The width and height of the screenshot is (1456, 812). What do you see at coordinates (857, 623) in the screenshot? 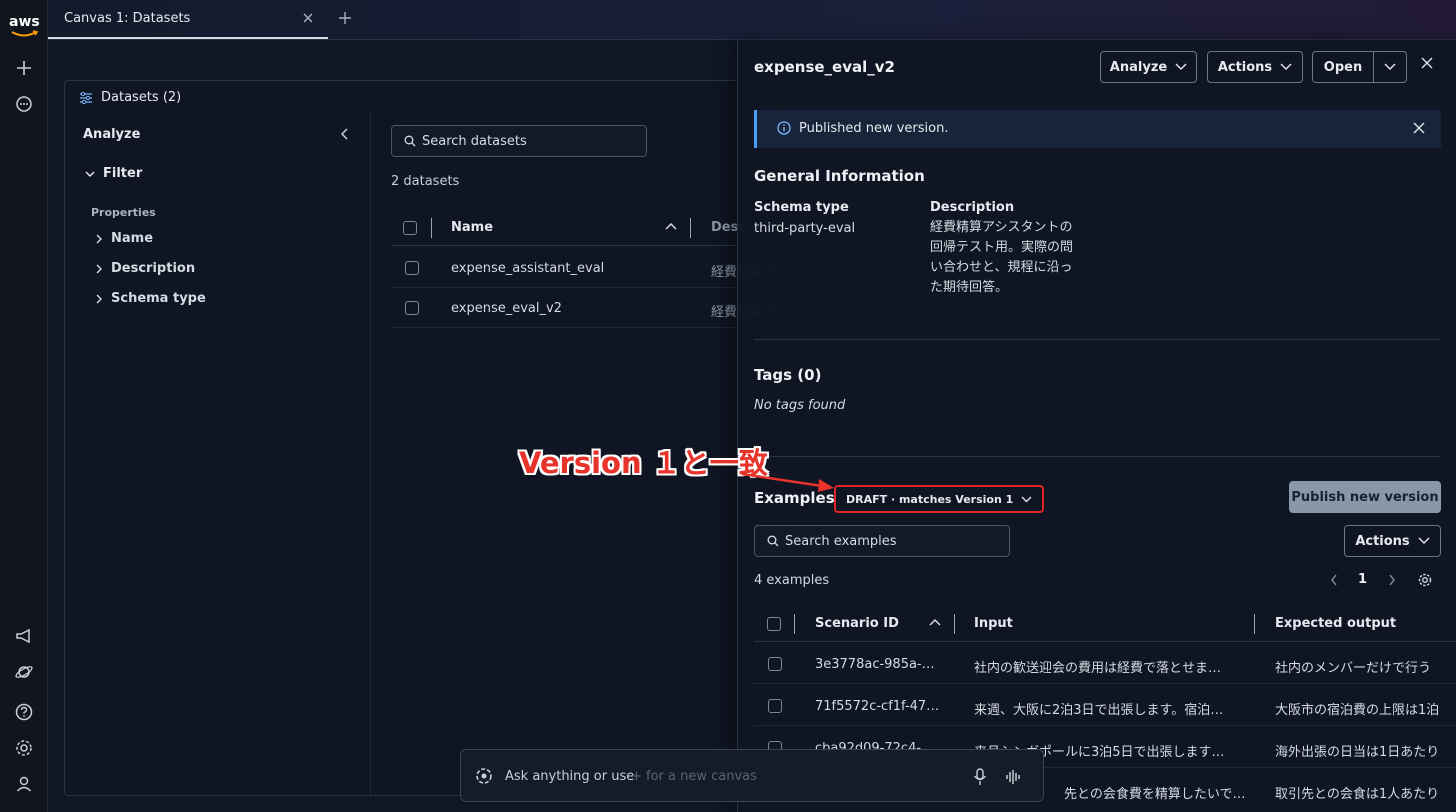
I see `column-scenario-id: Scenario ID` at bounding box center [857, 623].